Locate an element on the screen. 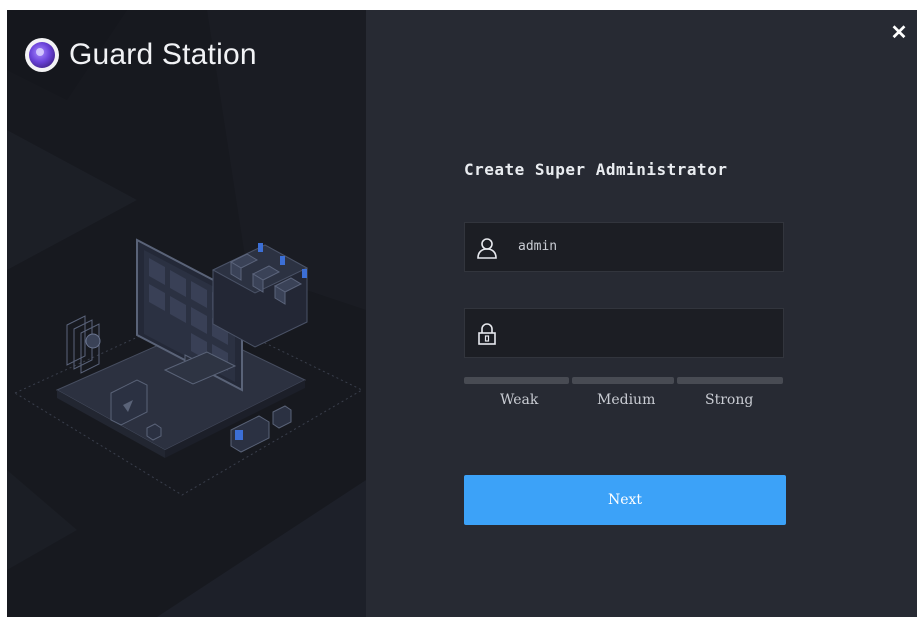 Image resolution: width=920 pixels, height=617 pixels. strength-bar-medium is located at coordinates (623, 380).